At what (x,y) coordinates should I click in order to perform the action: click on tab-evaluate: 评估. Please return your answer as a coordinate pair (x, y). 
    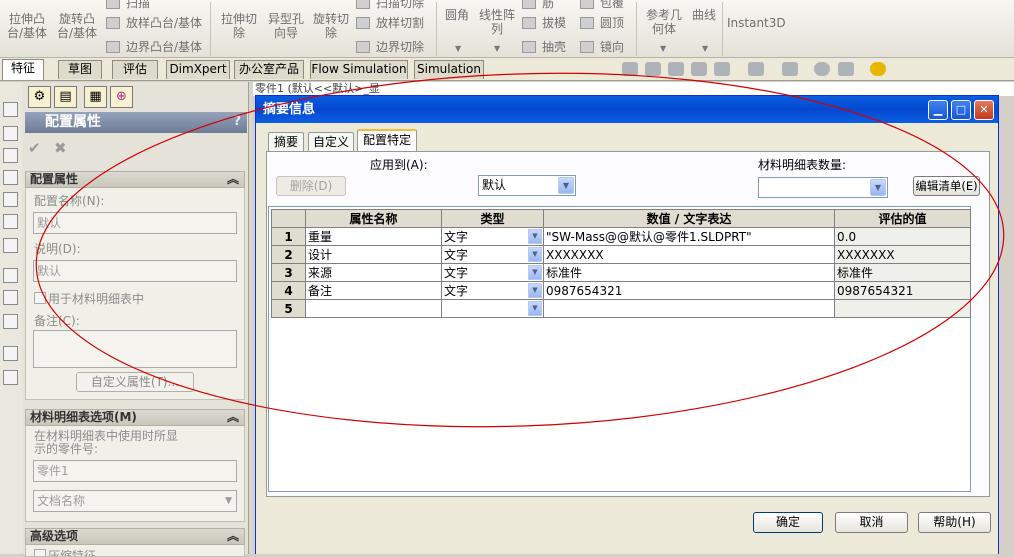
    Looking at the image, I should click on (135, 69).